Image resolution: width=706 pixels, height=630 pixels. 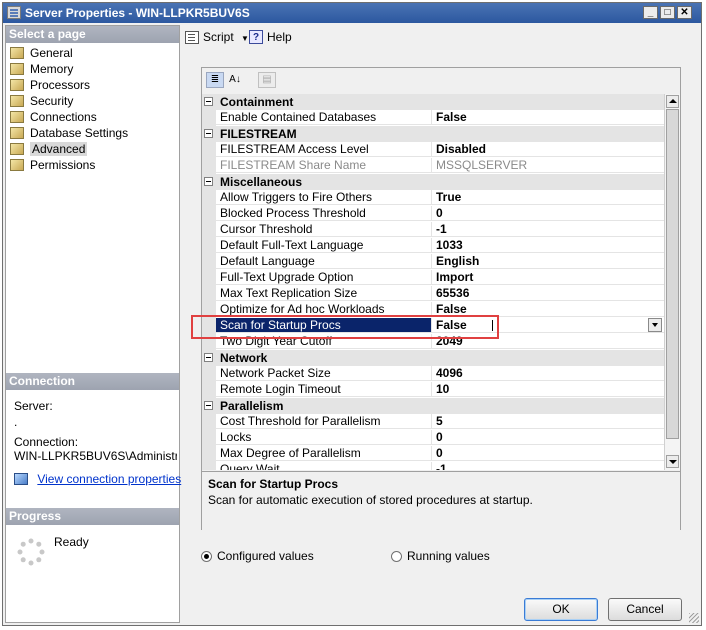 I want to click on chevron-down-icon: ▼, so click(x=245, y=38).